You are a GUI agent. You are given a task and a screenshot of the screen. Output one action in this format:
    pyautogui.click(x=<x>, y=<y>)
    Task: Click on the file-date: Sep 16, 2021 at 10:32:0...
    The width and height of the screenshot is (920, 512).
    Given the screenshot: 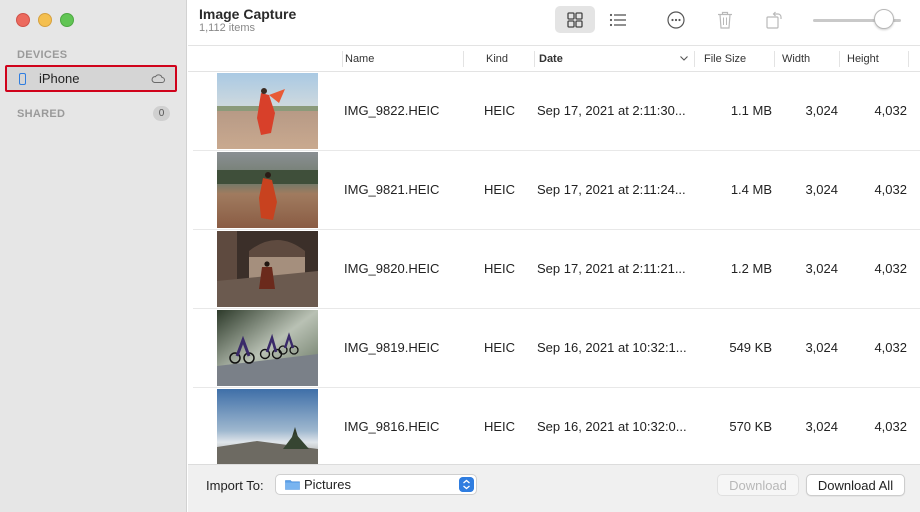 What is the action you would take?
    pyautogui.click(x=612, y=426)
    